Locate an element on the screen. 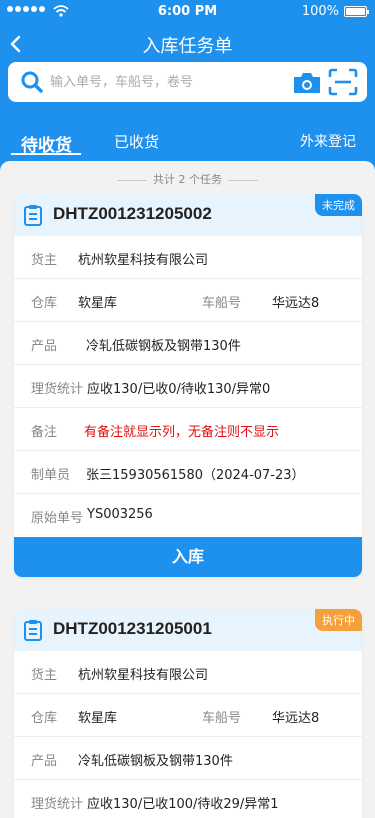  status-badge: 执行中 is located at coordinates (338, 620).